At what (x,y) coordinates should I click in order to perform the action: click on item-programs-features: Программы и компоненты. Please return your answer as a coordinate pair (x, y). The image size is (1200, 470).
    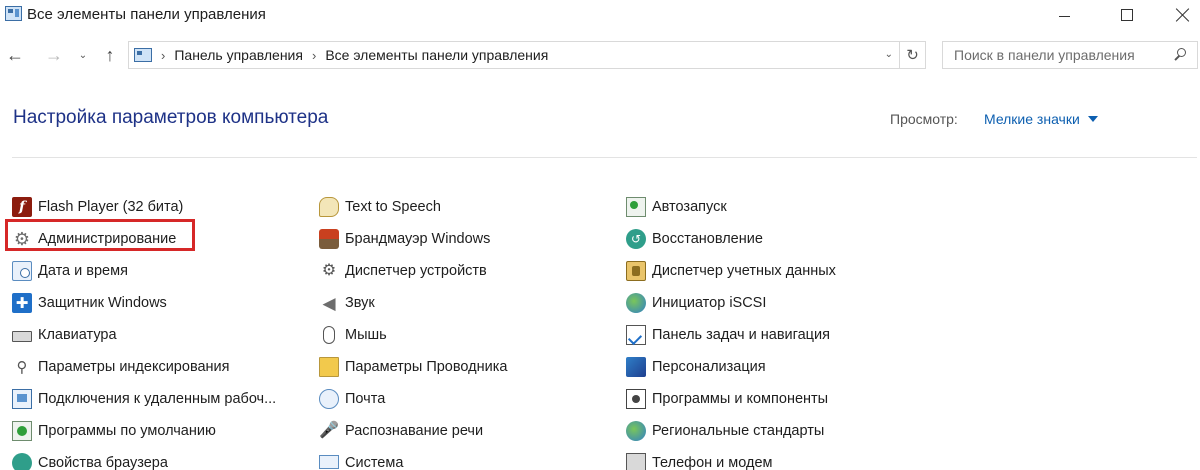
    Looking at the image, I should click on (731, 399).